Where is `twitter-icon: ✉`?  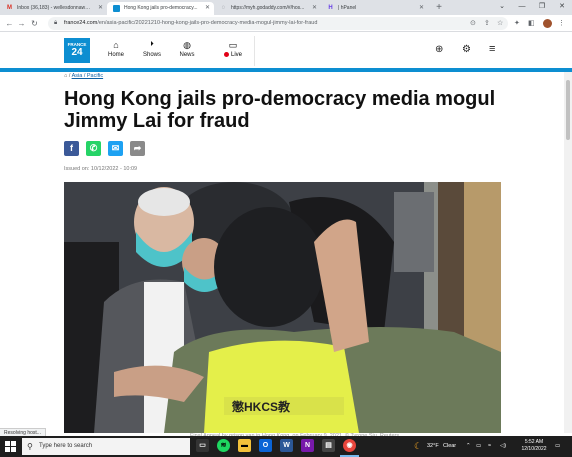 twitter-icon: ✉ is located at coordinates (115, 148).